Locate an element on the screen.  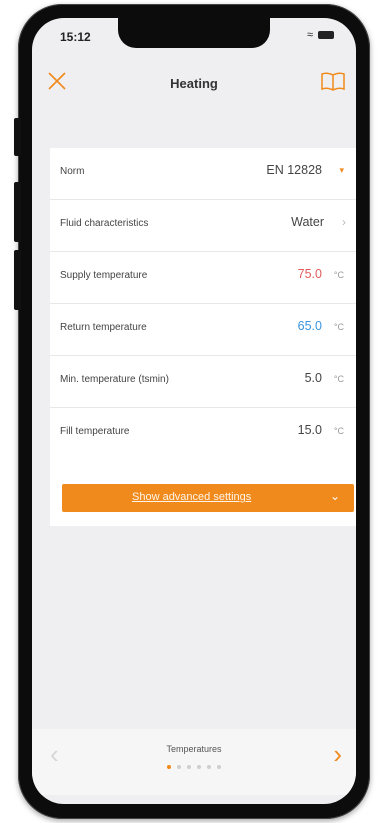
phone-volume-up is located at coordinates (17, 212).